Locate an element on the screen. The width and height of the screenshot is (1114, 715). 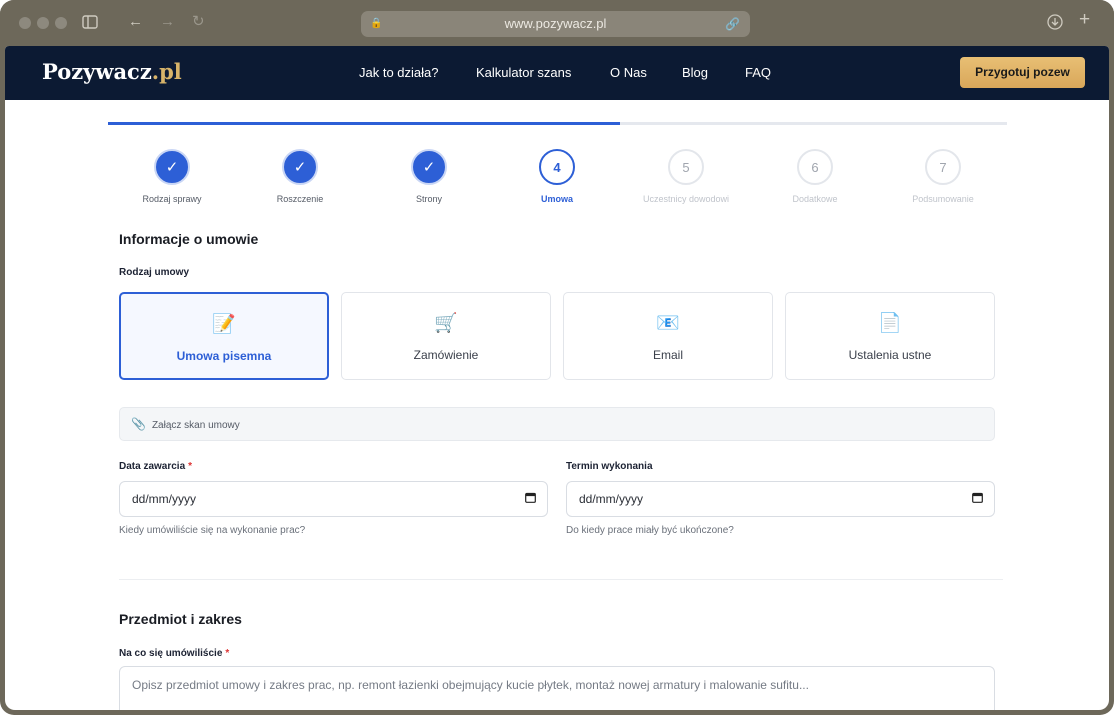
sidebar-icon is located at coordinates (90, 24).